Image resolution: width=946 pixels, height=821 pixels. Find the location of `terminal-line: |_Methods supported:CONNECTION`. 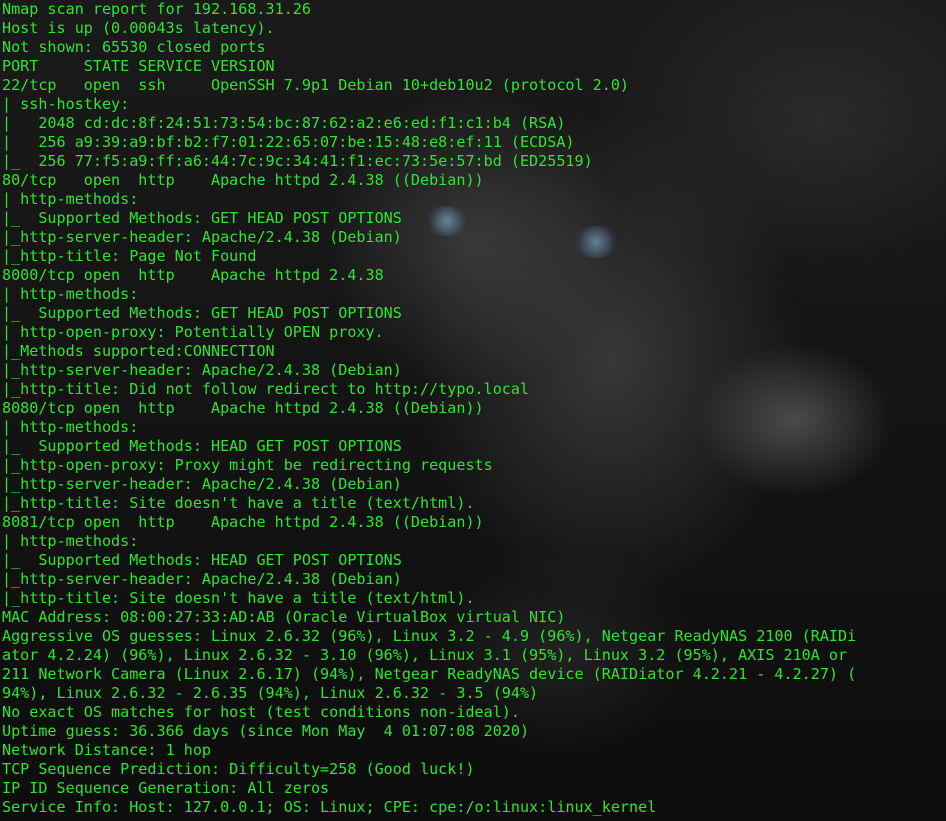

terminal-line: |_Methods supported:CONNECTION is located at coordinates (138, 351).